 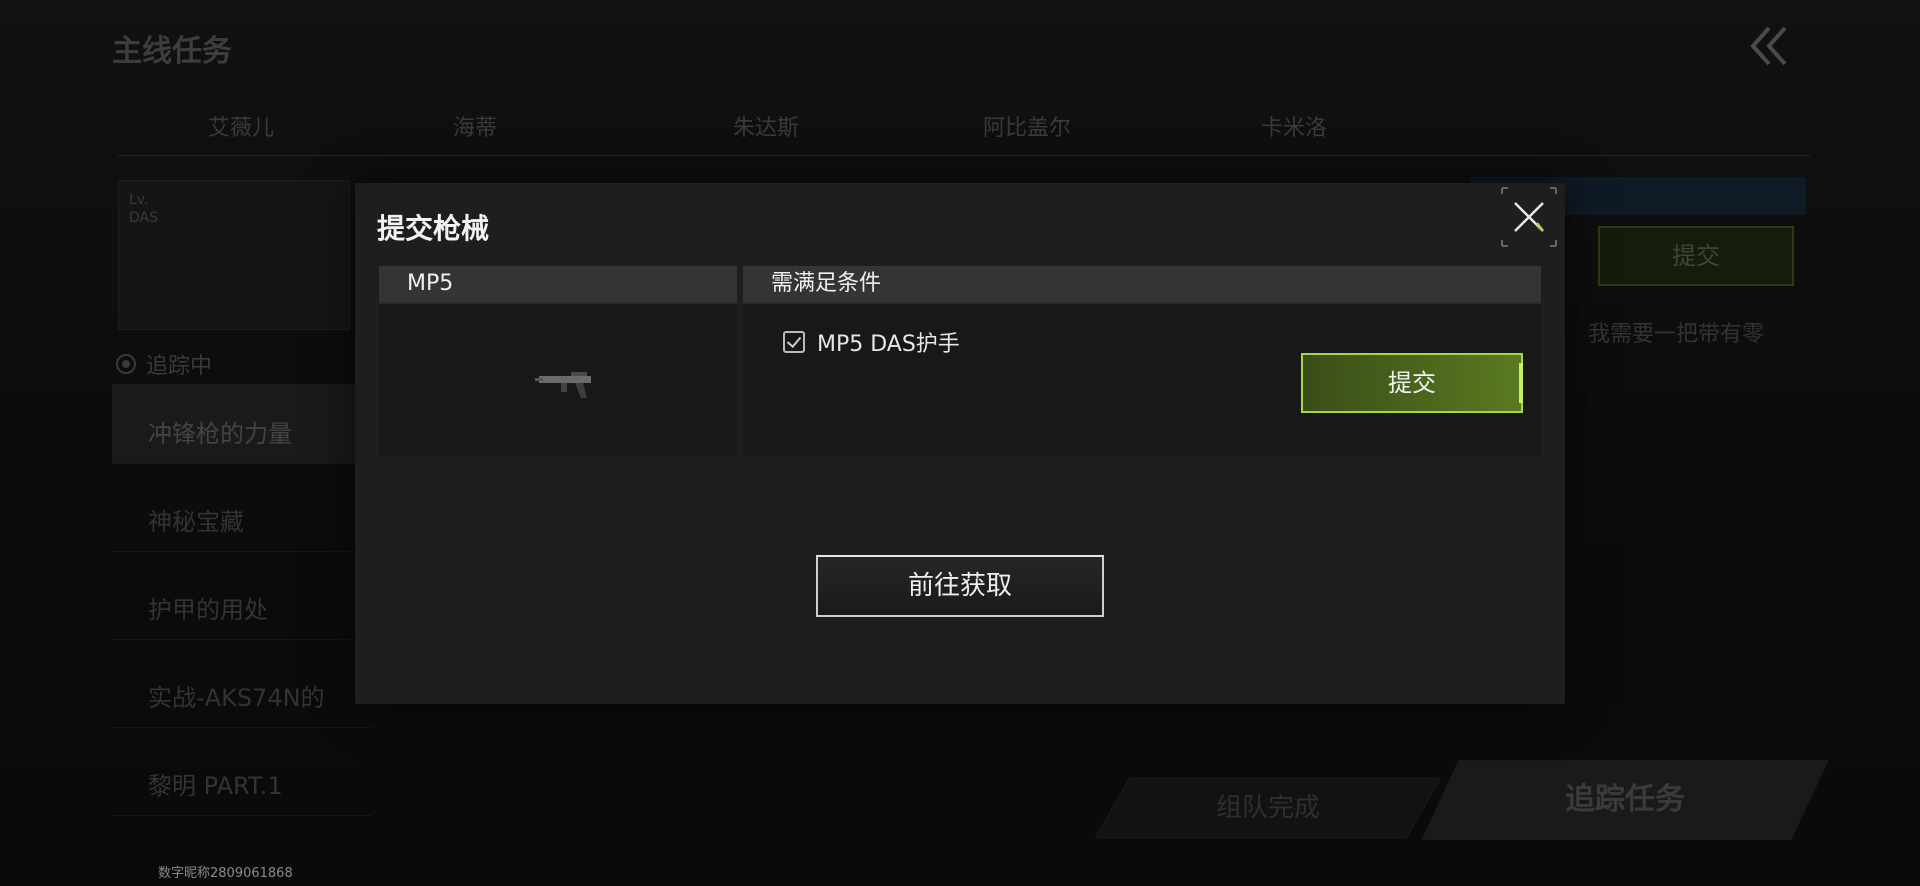 I want to click on track-quest-button: 追踪任务, so click(x=1625, y=800).